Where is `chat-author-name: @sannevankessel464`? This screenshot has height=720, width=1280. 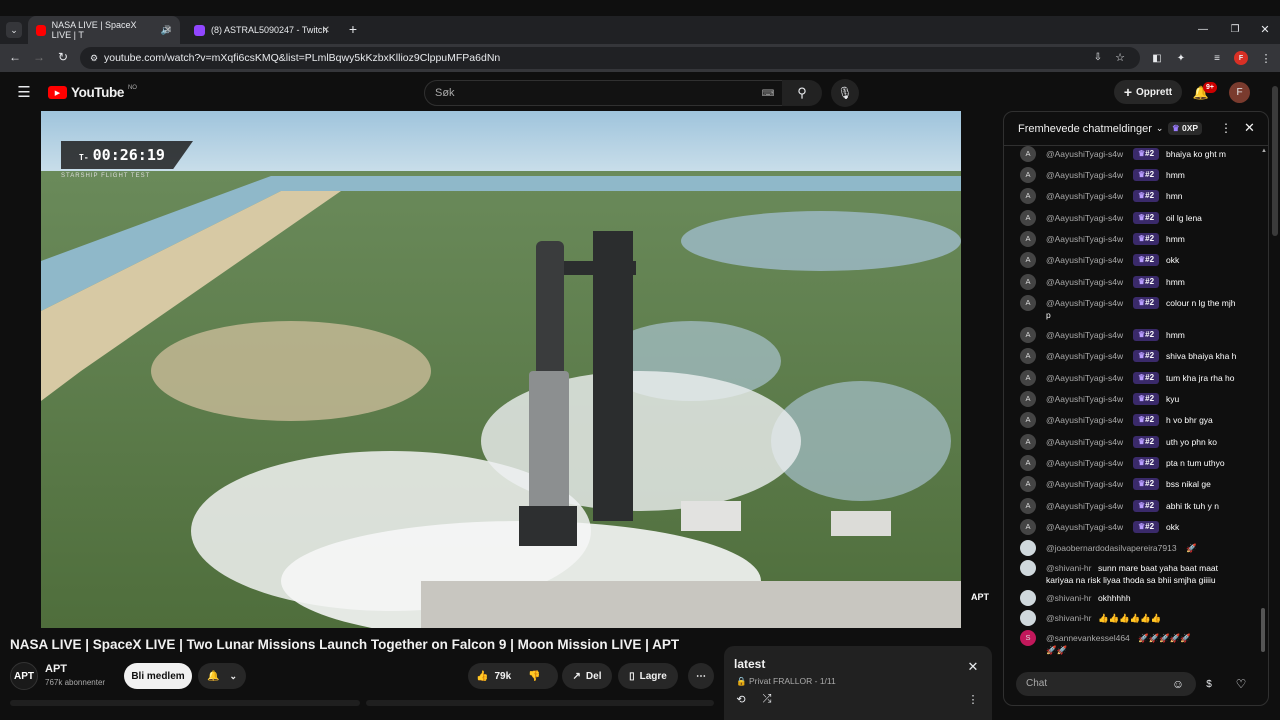 chat-author-name: @sannevankessel464 is located at coordinates (1088, 638).